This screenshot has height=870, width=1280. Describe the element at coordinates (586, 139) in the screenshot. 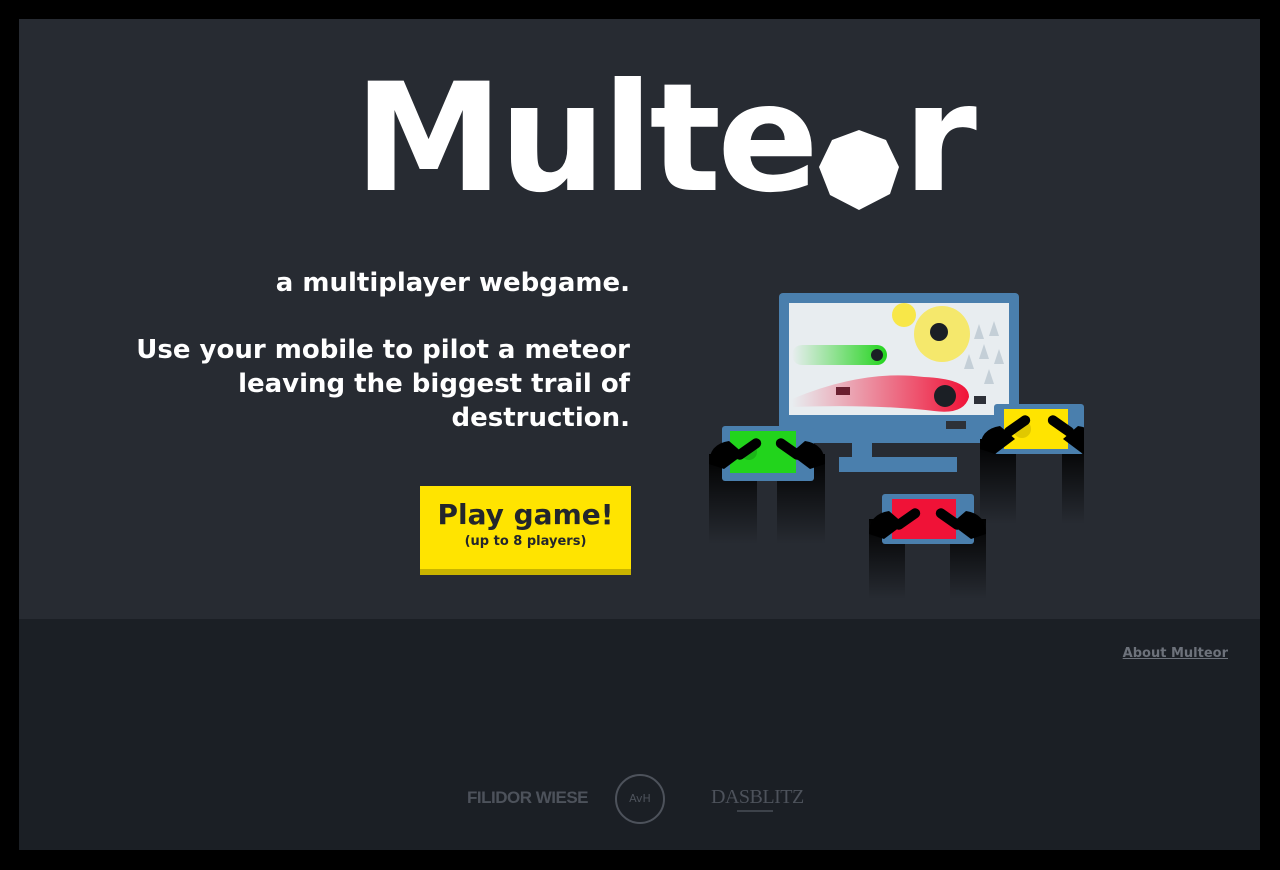

I see `logo-text-main: Multe` at that location.